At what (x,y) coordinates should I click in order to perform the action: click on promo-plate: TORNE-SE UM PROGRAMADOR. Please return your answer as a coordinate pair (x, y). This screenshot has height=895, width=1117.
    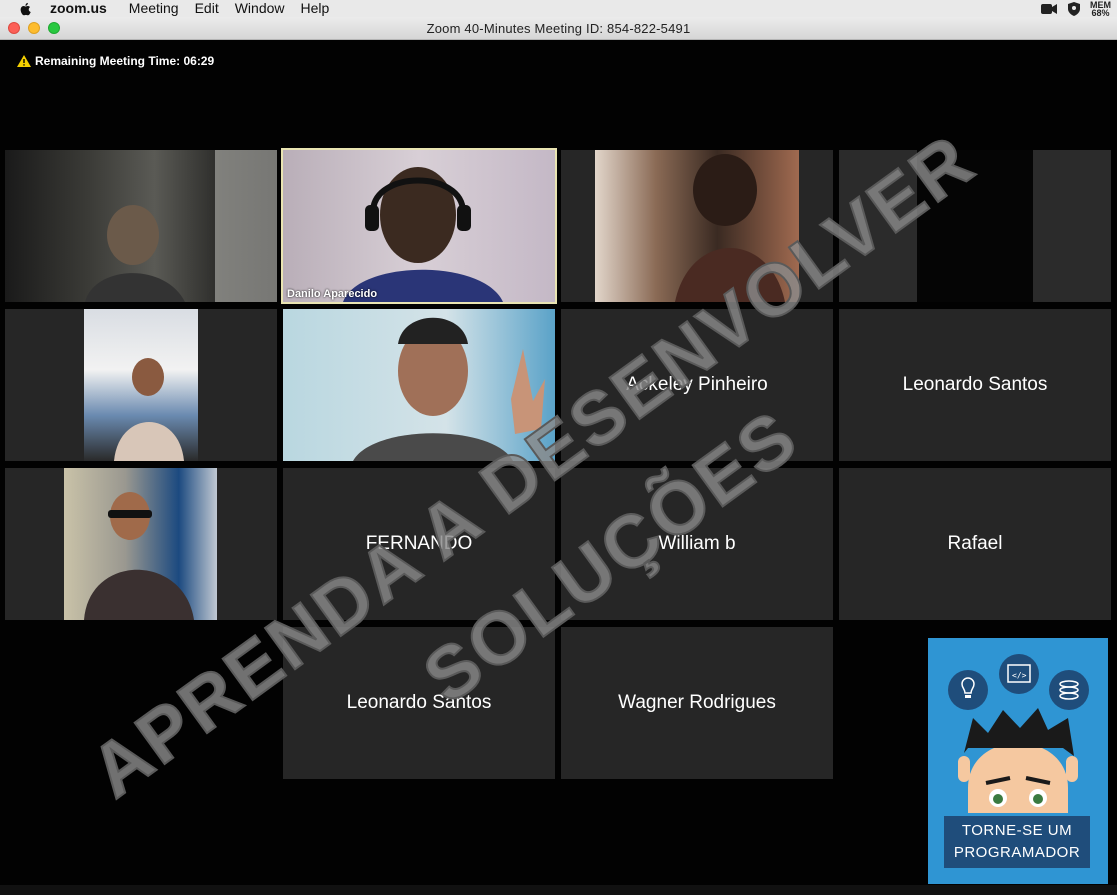
    Looking at the image, I should click on (1017, 842).